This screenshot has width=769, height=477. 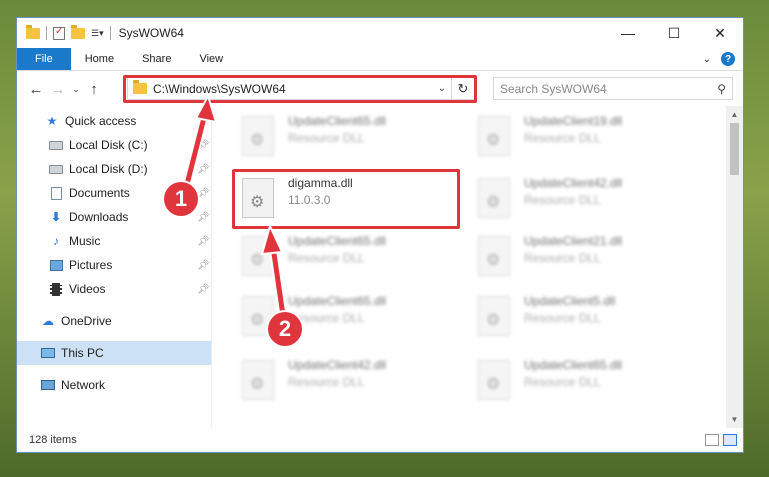 What do you see at coordinates (628, 33) in the screenshot?
I see `minimize-button: —` at bounding box center [628, 33].